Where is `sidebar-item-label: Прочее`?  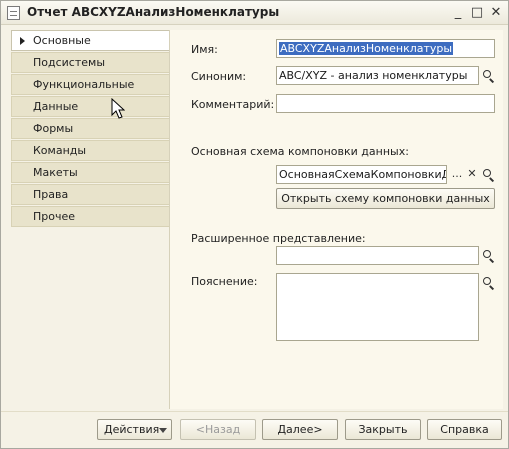 sidebar-item-label: Прочее is located at coordinates (54, 216).